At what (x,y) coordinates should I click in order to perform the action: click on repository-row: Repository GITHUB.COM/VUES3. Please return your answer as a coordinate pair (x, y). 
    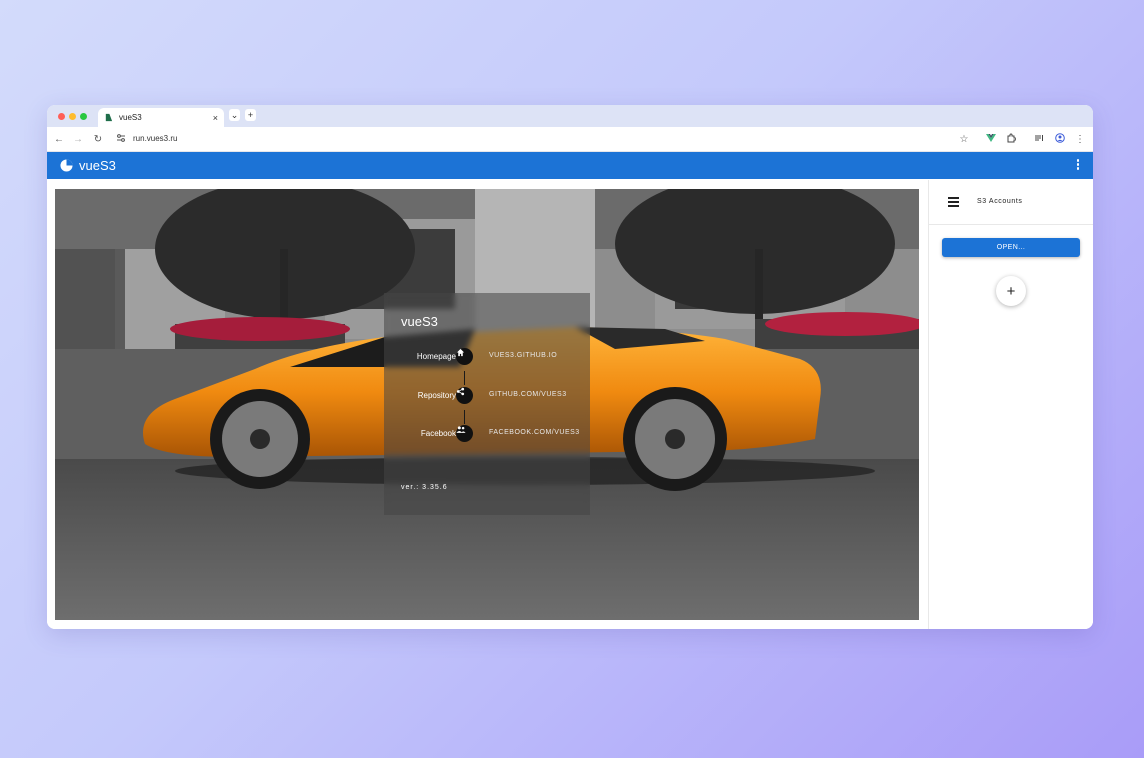
    Looking at the image, I should click on (487, 396).